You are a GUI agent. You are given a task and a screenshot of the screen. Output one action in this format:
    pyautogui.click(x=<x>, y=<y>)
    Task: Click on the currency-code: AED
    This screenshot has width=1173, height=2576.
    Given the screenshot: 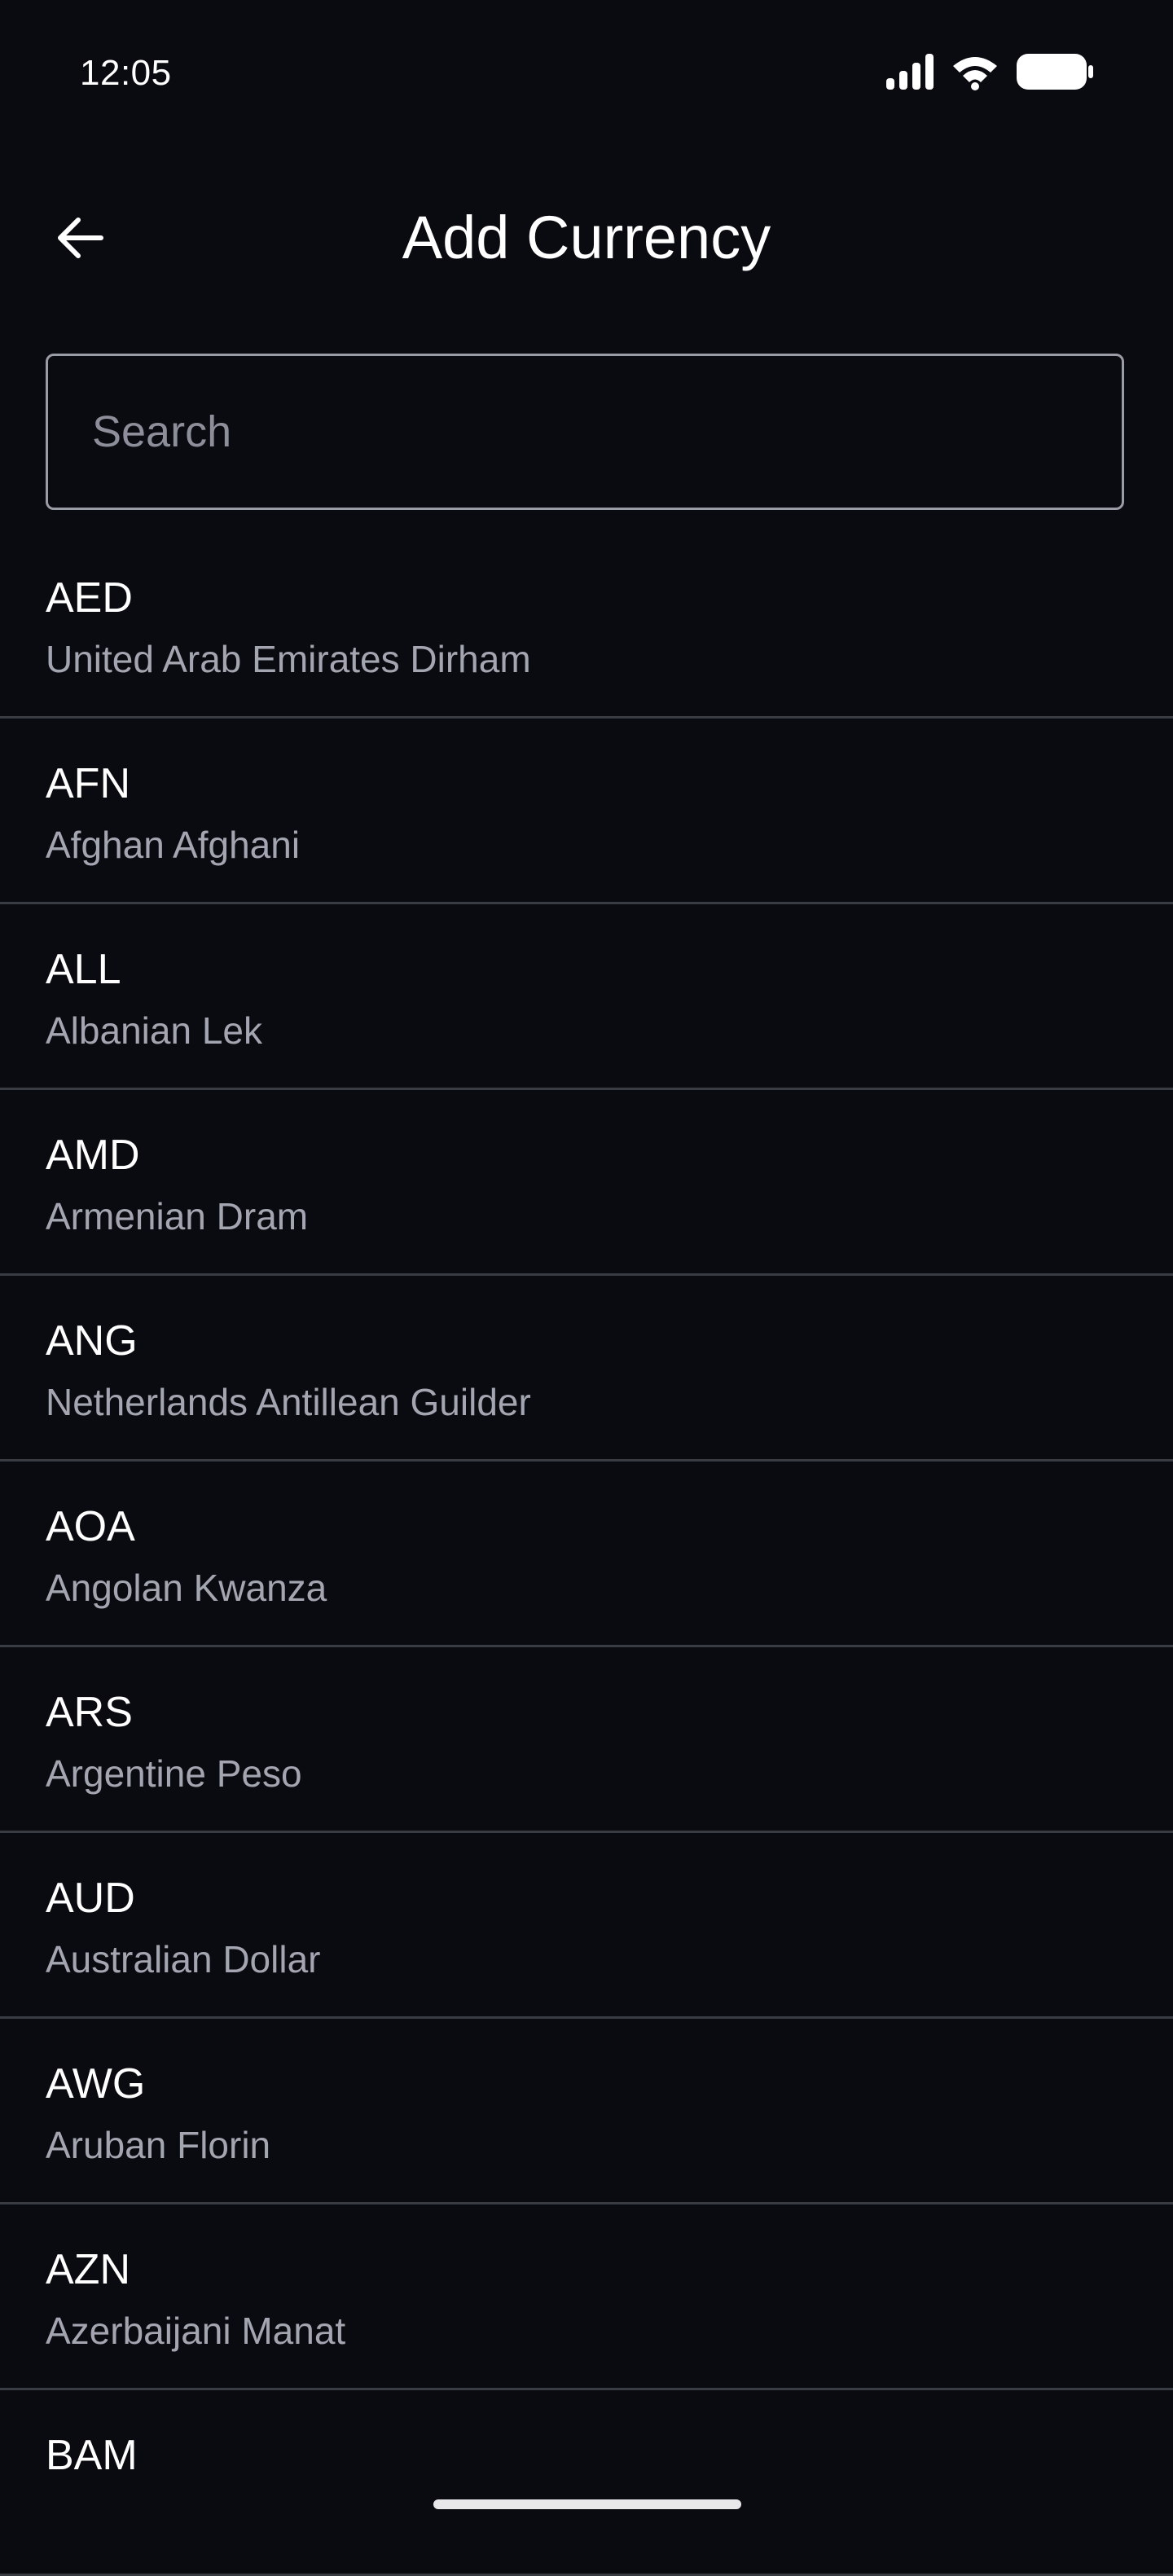 What is the action you would take?
    pyautogui.click(x=89, y=598)
    